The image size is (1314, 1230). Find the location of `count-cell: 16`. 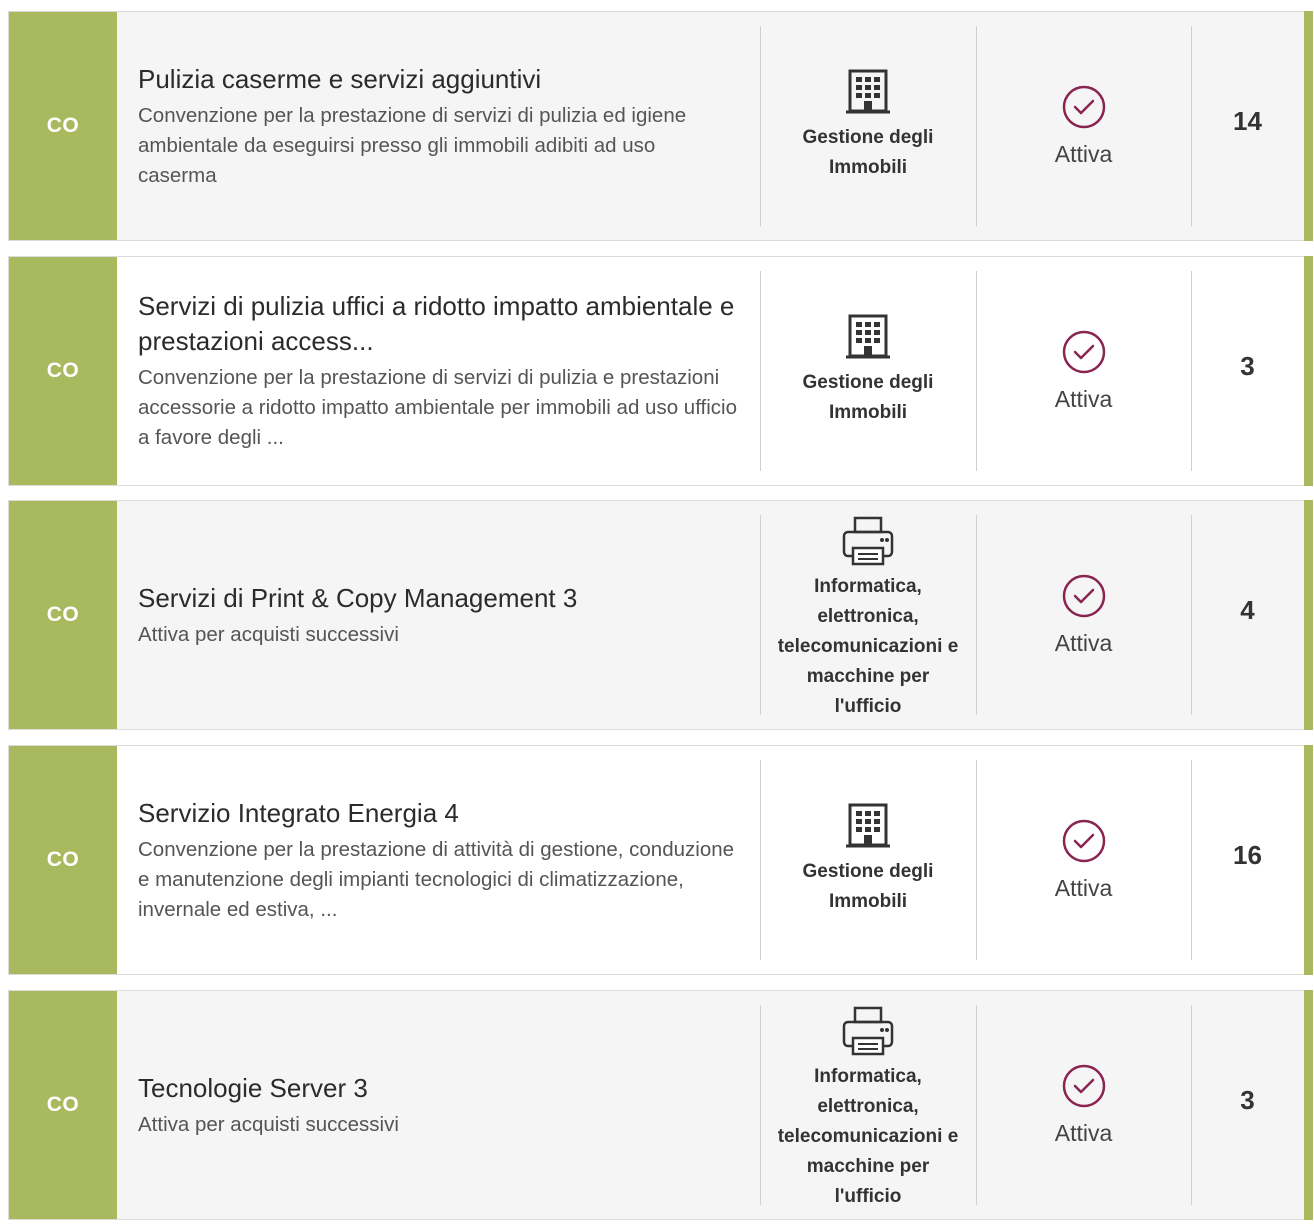

count-cell: 16 is located at coordinates (1247, 860).